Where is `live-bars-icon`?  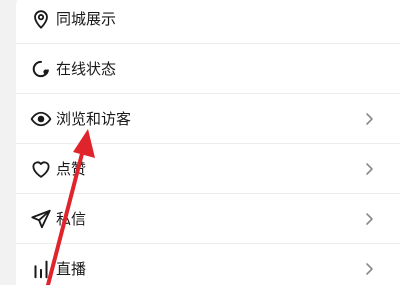
live-bars-icon is located at coordinates (41, 269).